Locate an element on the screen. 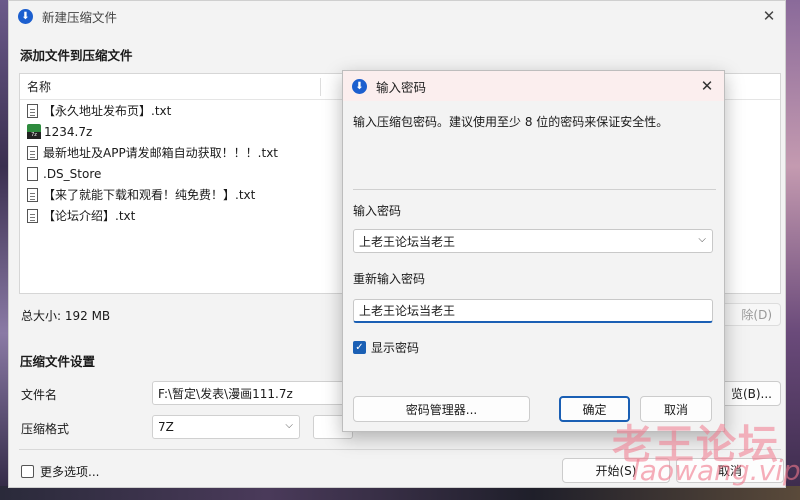 The image size is (800, 500). 7z-archive-icon: 7z is located at coordinates (34, 131).